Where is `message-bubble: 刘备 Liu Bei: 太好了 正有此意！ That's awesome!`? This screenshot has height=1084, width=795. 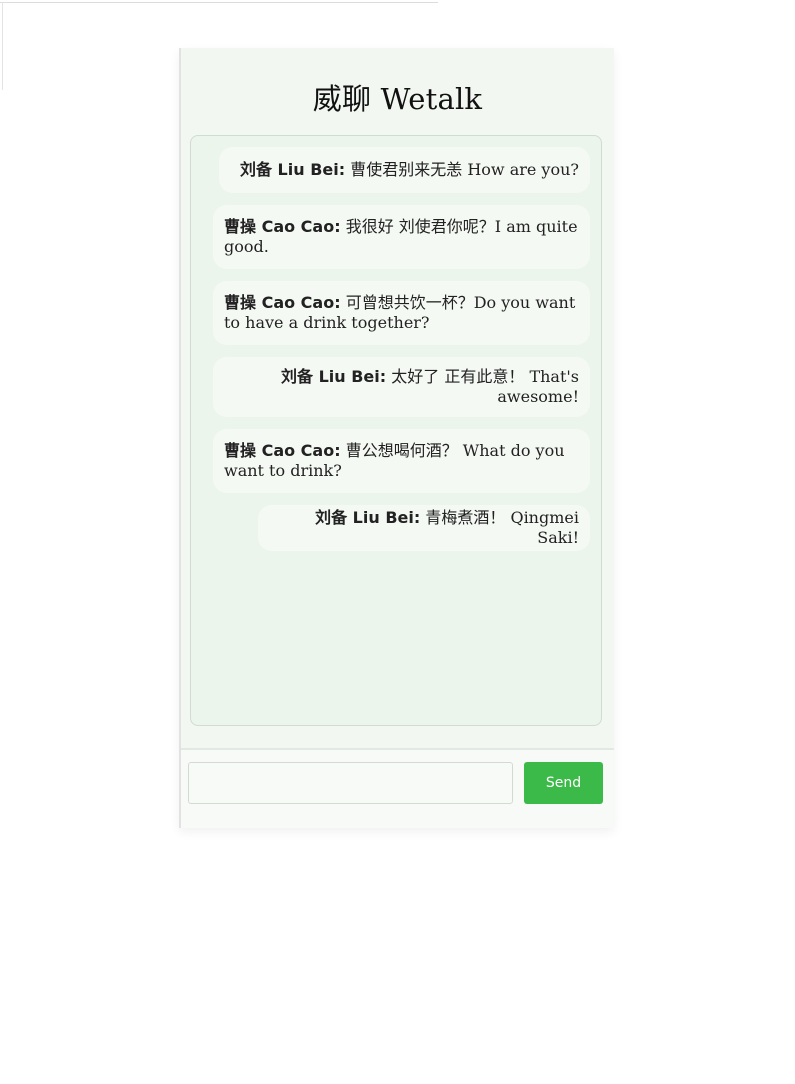 message-bubble: 刘备 Liu Bei: 太好了 正有此意！ That's awesome! is located at coordinates (401, 387).